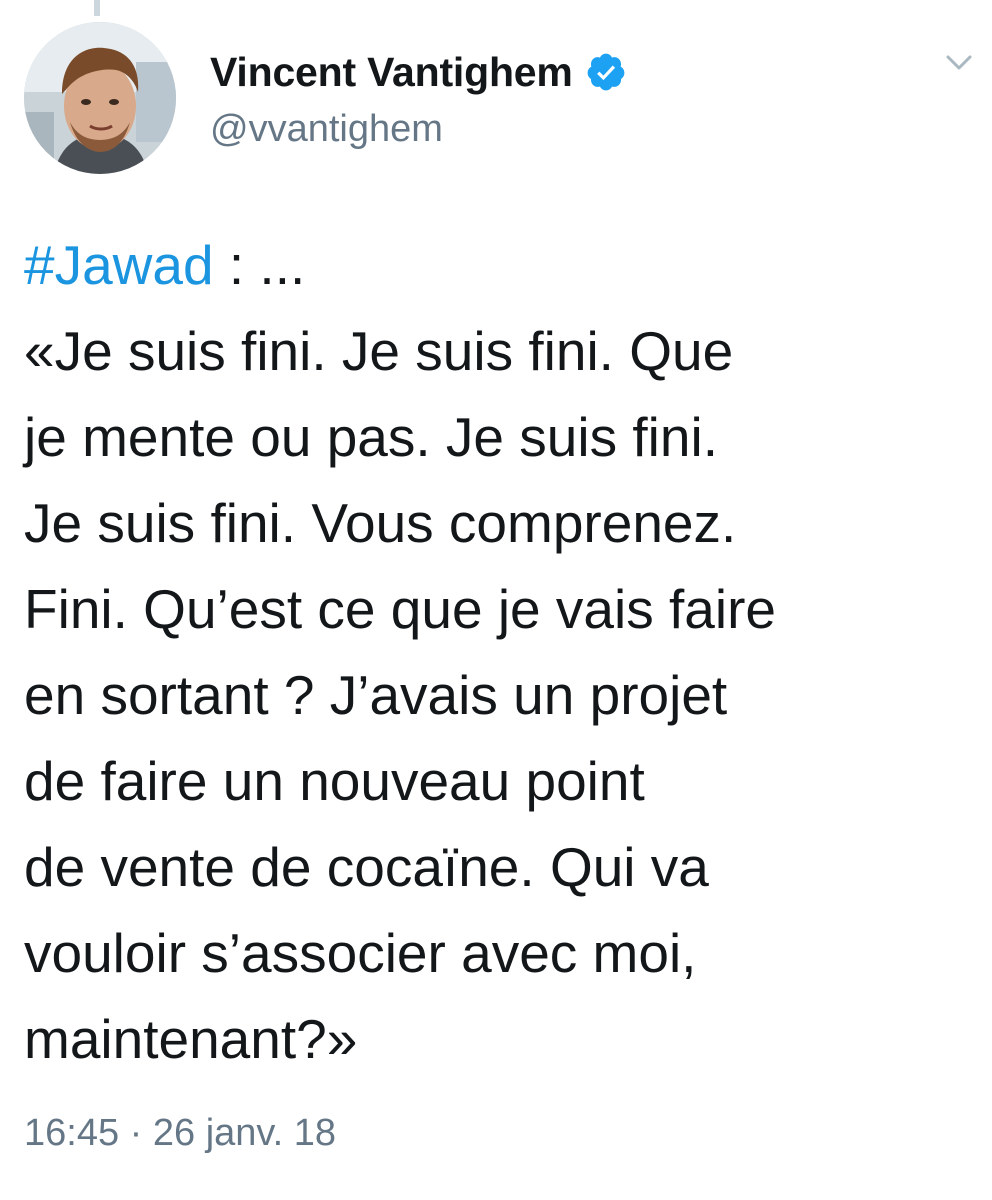  I want to click on tweet-time: 16:45, so click(72, 1133).